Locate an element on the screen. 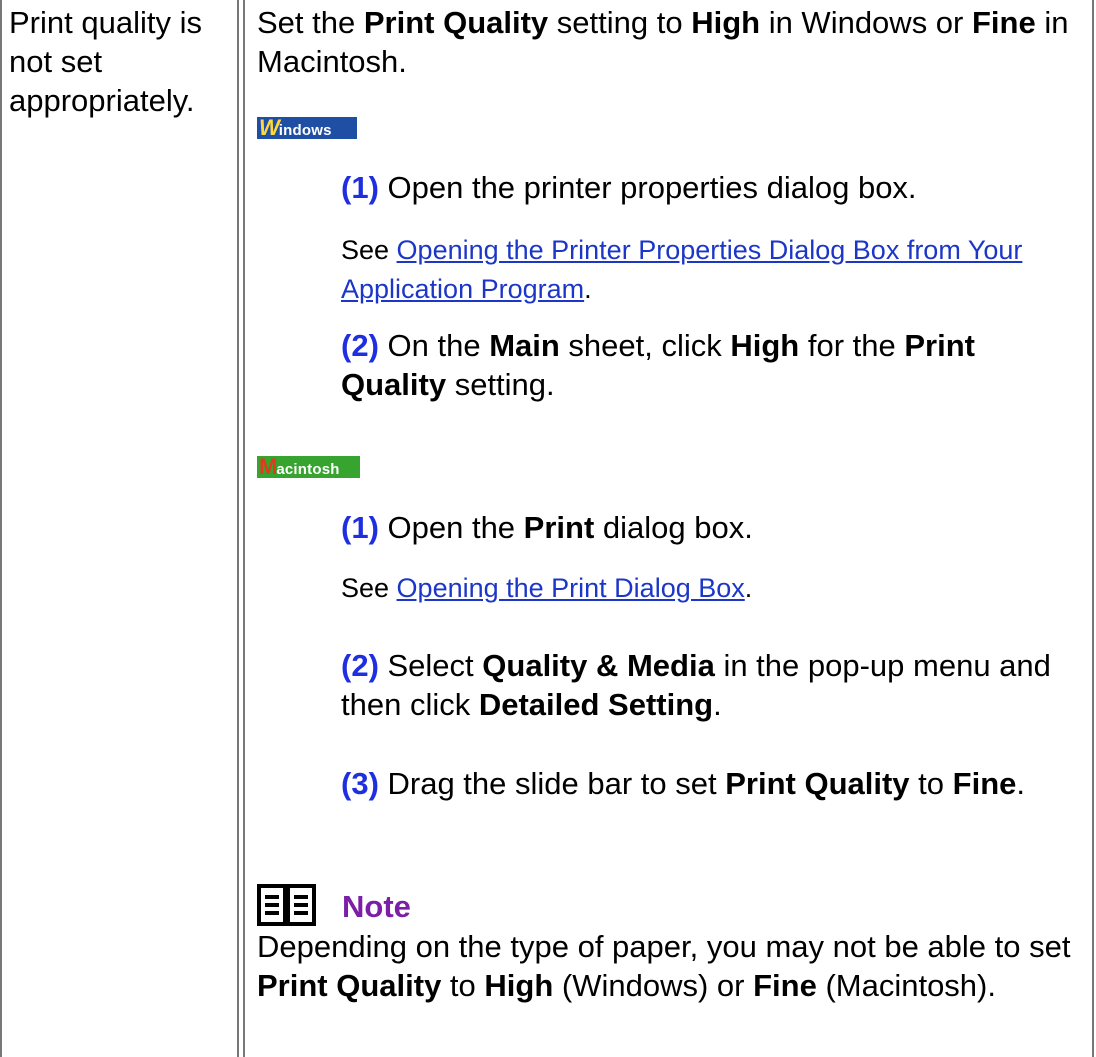 The image size is (1096, 1057). note-title: Note is located at coordinates (376, 906).